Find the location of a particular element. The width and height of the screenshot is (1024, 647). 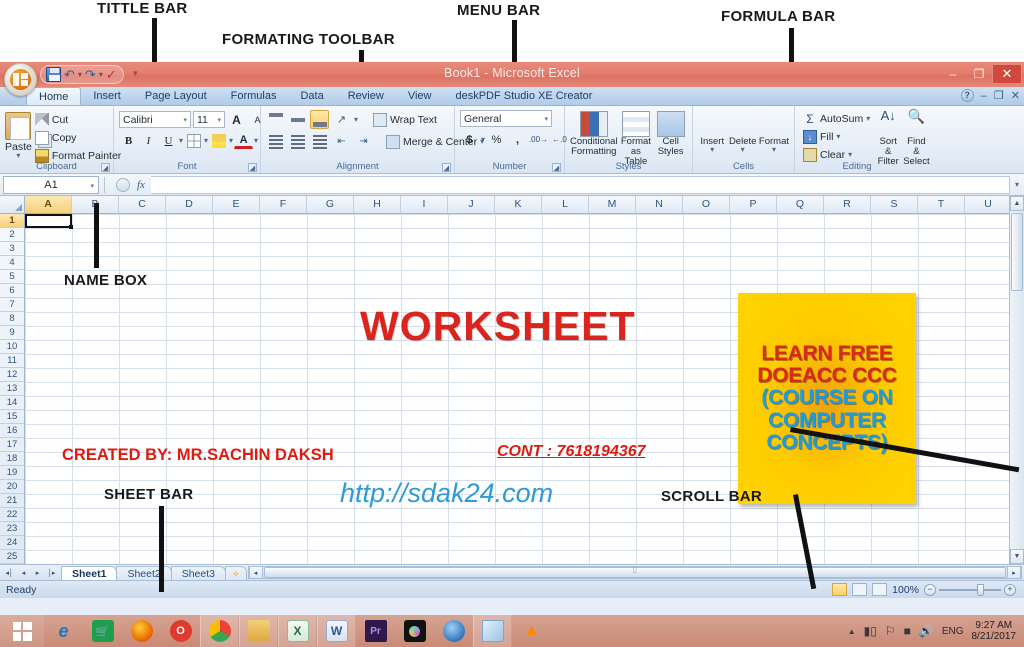

top-align-button is located at coordinates (275, 119).